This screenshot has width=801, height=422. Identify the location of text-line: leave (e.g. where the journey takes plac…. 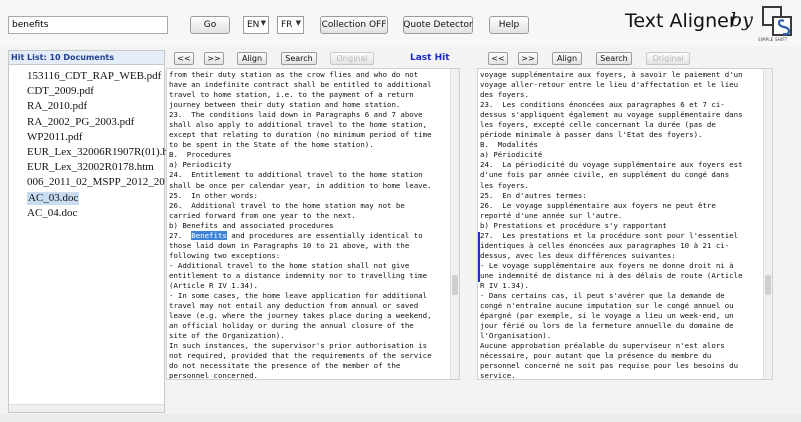
(300, 316).